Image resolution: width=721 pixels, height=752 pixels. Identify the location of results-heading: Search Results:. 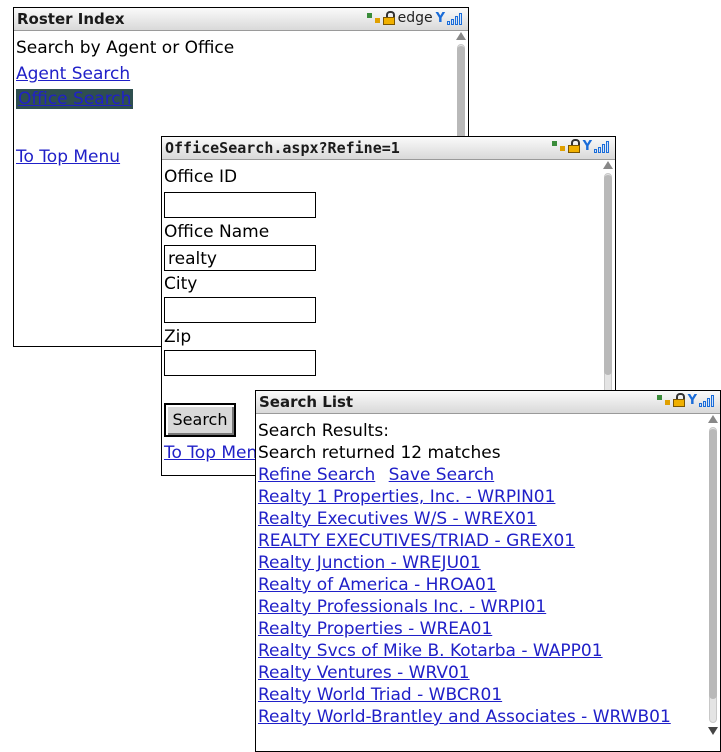
(323, 431).